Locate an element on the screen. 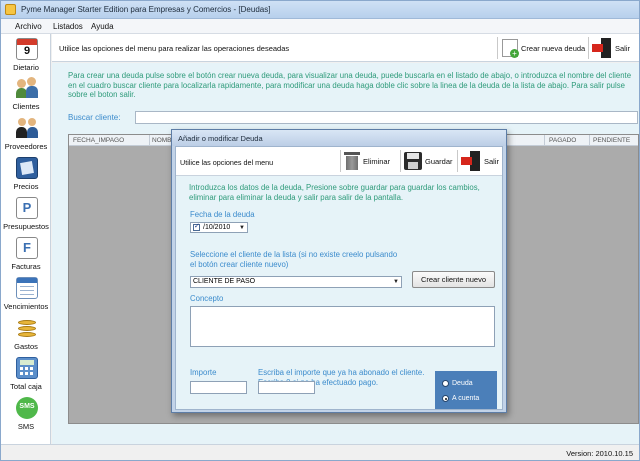 This screenshot has height=461, width=640. sidebar-item-gastos: Gastos is located at coordinates (26, 337).